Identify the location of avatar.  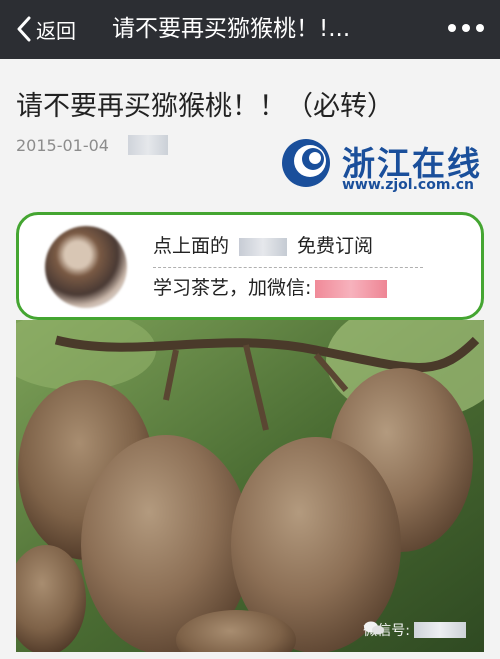
(86, 267).